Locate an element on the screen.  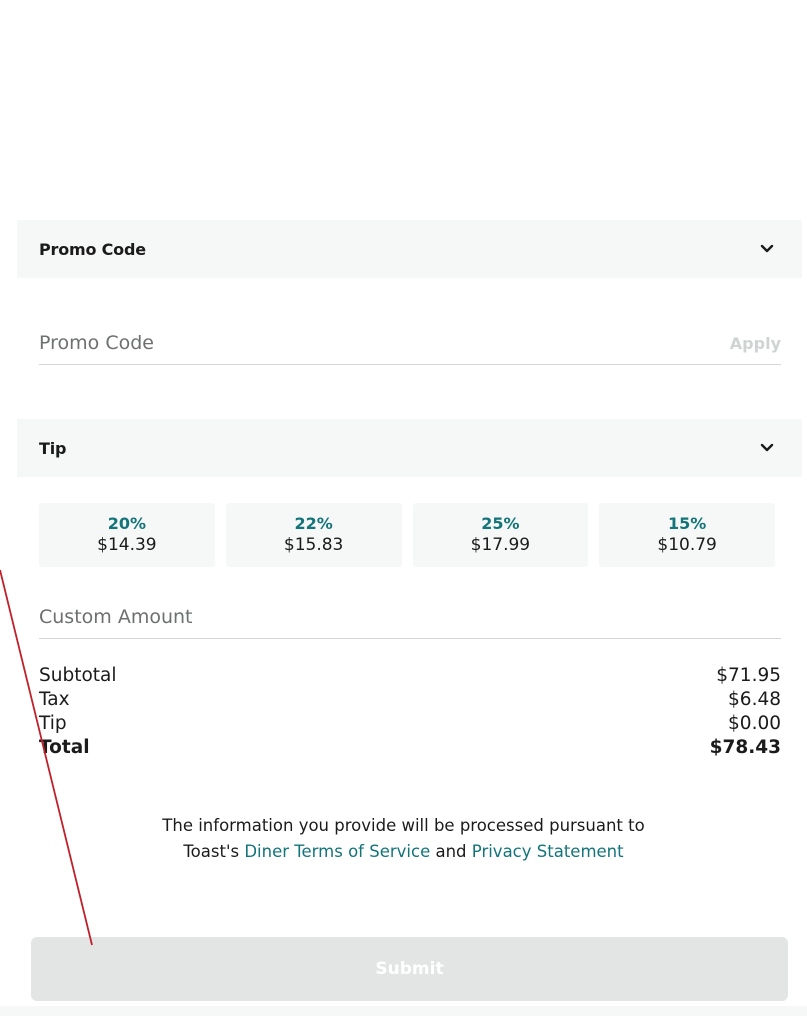
tip-option-25: 25% $17.99 is located at coordinates (500, 535).